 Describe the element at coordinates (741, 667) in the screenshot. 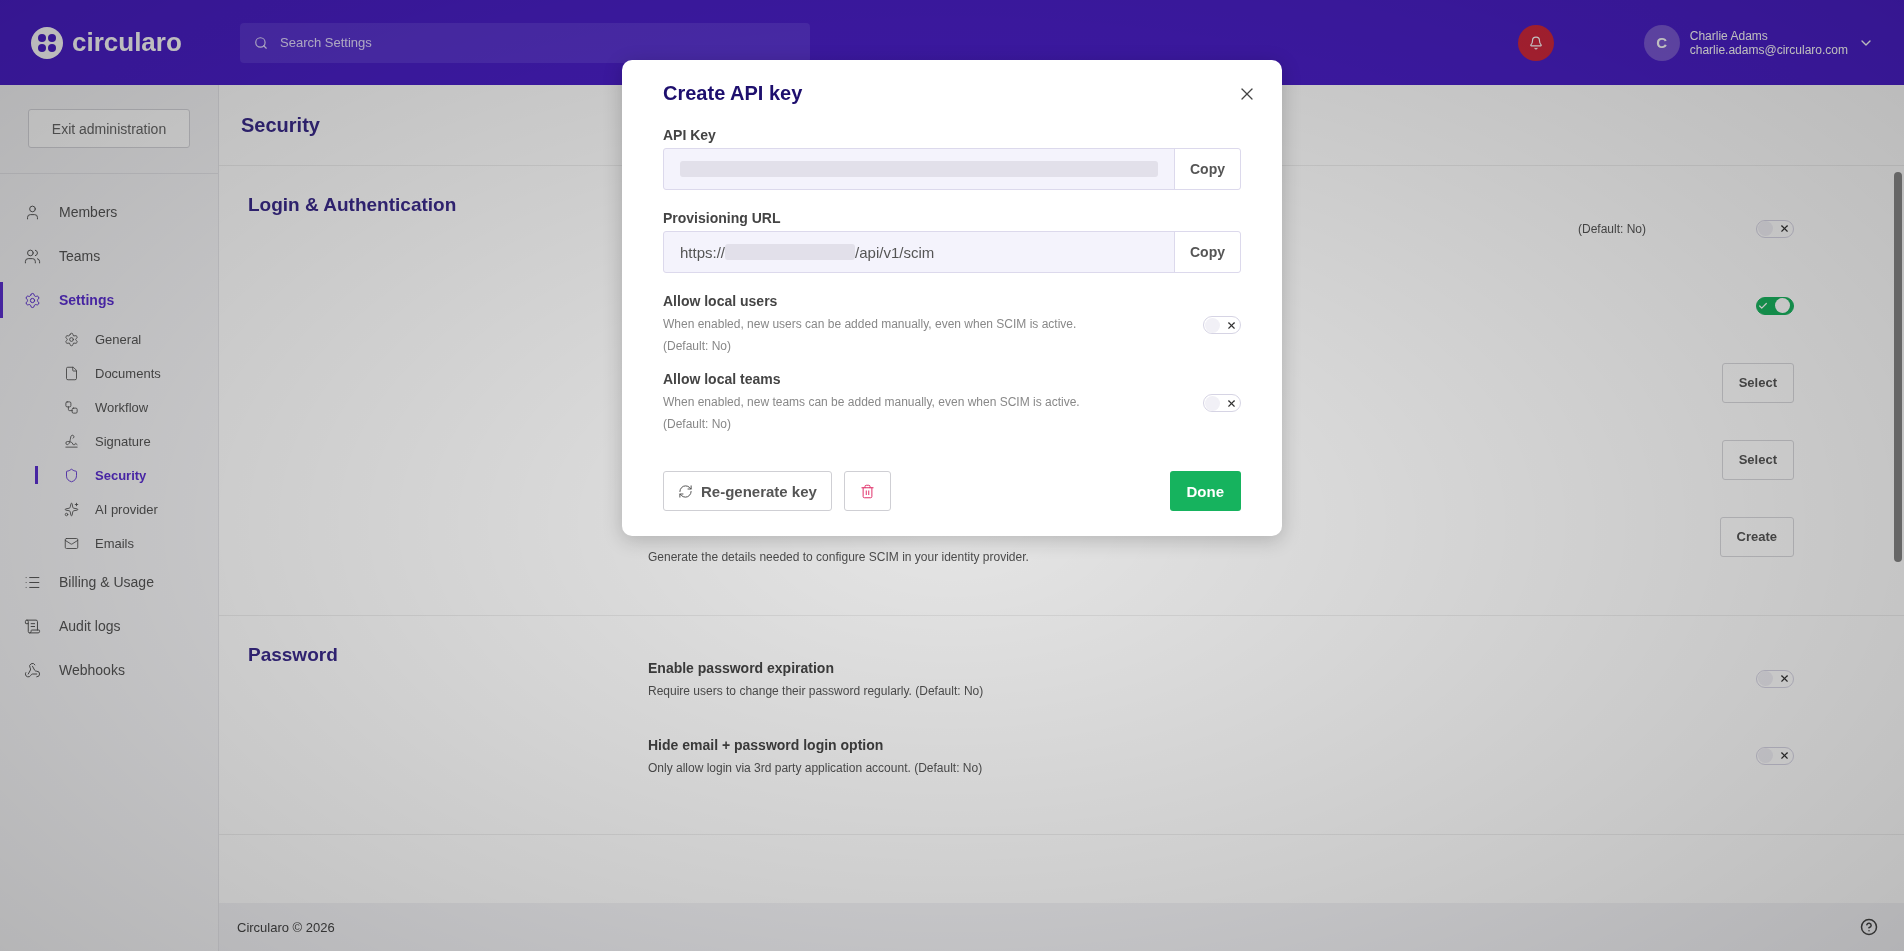

I see `setting-label: Enable password expiration` at that location.